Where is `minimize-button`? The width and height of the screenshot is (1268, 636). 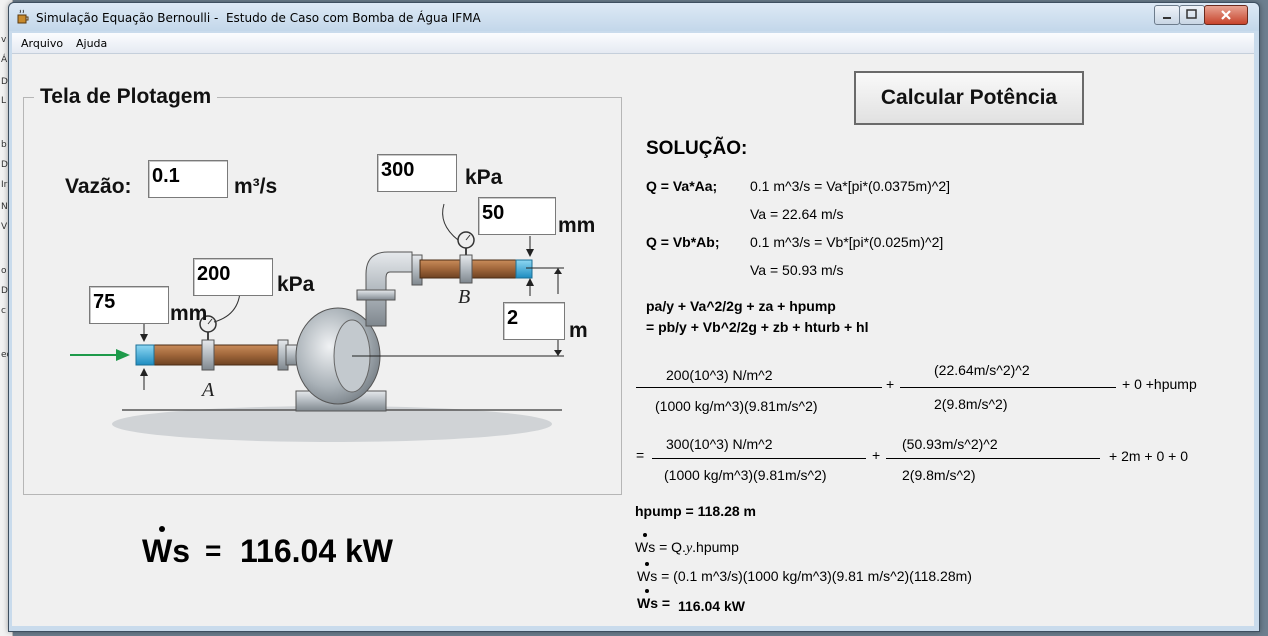
minimize-button is located at coordinates (1167, 15).